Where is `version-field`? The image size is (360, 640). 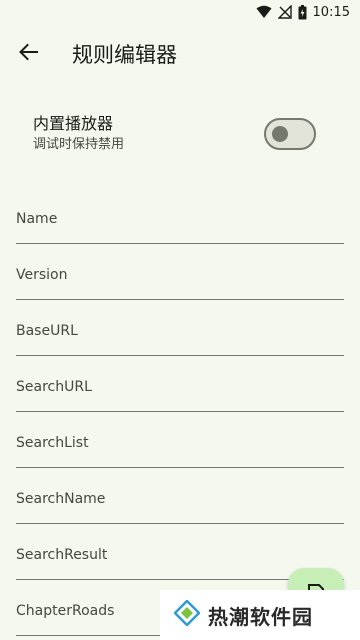 version-field is located at coordinates (180, 272).